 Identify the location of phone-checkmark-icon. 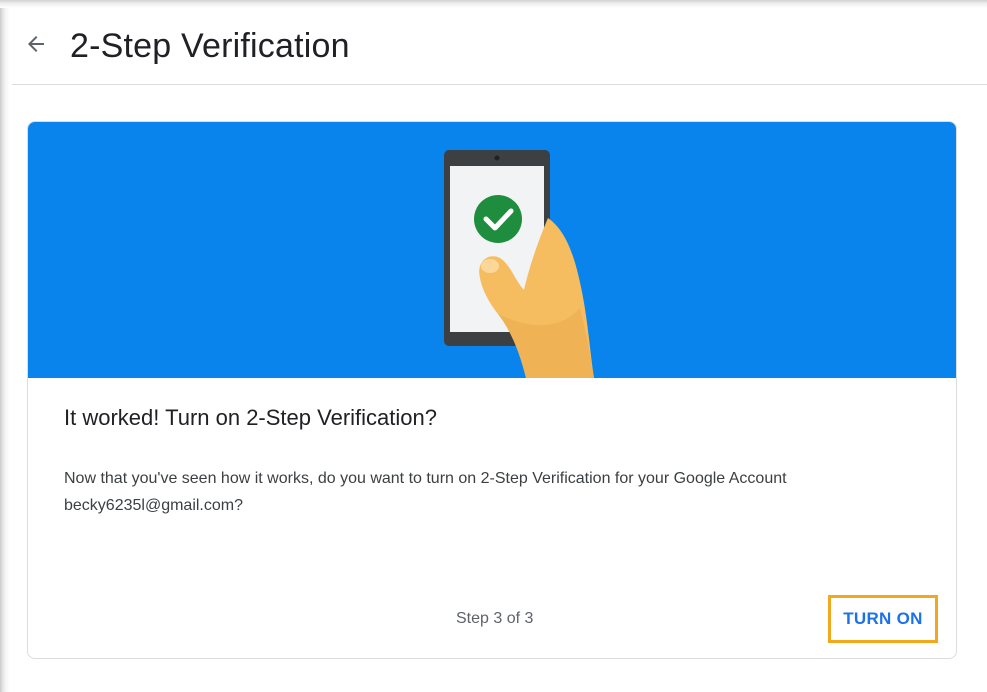
(519, 264).